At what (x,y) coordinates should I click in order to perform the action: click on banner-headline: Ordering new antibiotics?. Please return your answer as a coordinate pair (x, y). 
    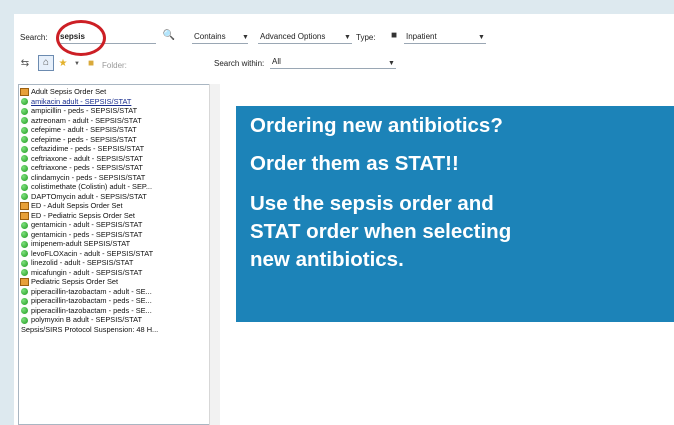
    Looking at the image, I should click on (376, 125).